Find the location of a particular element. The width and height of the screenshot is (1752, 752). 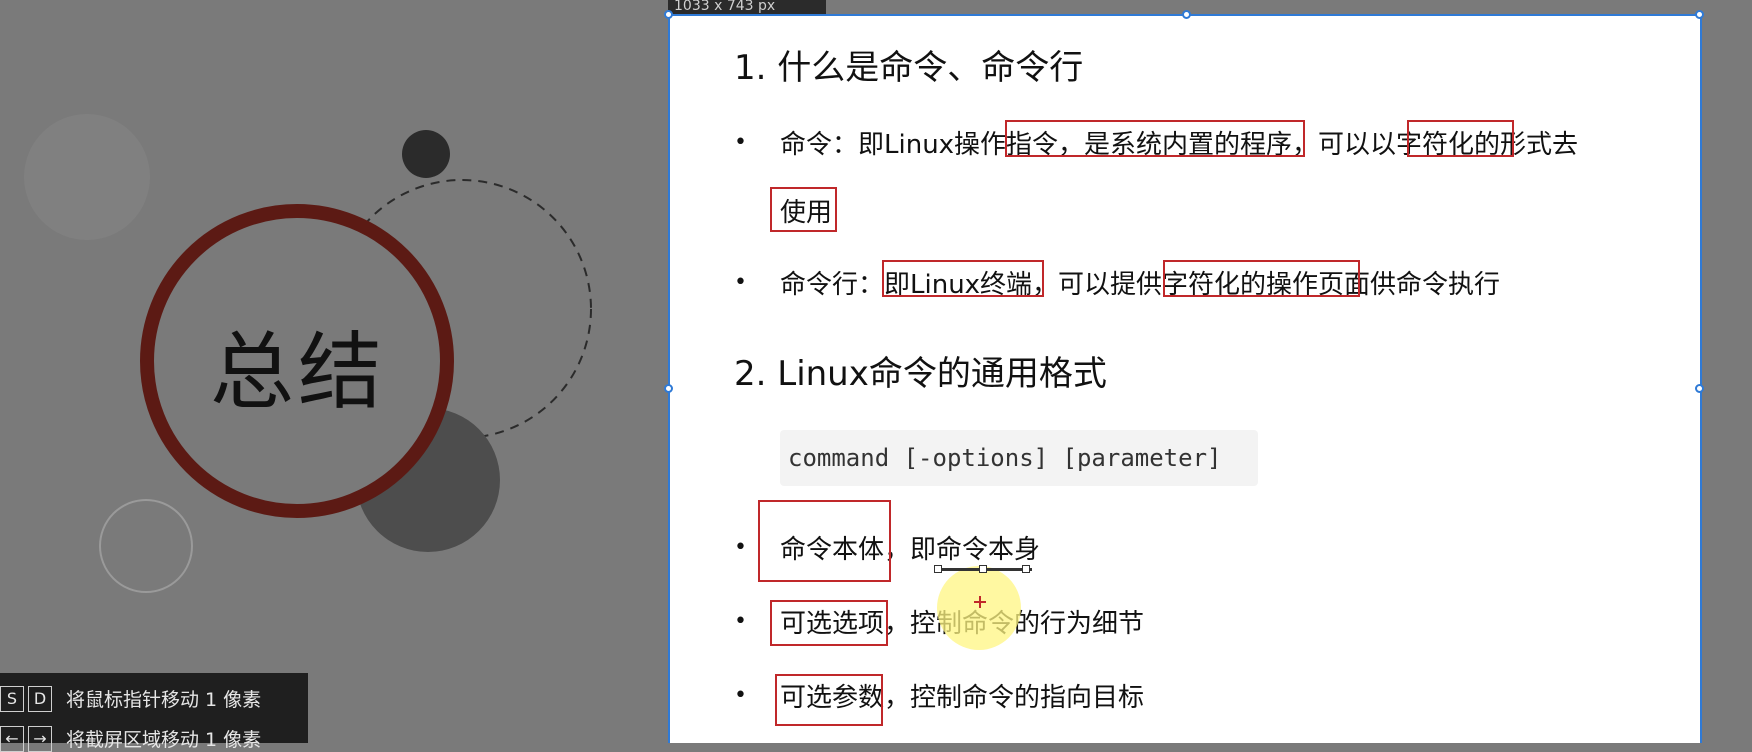

crosshair-cursor-icon is located at coordinates (980, 602).